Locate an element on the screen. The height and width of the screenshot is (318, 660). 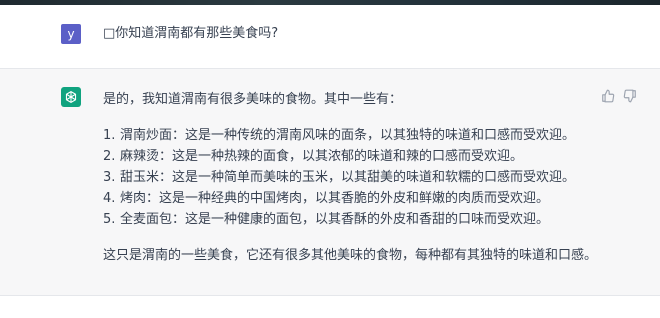
list-item-text: 渭南炒面：这是一种传统的渭南风味的面条，以其独特的味道和口感而受欢迎。 is located at coordinates (348, 135).